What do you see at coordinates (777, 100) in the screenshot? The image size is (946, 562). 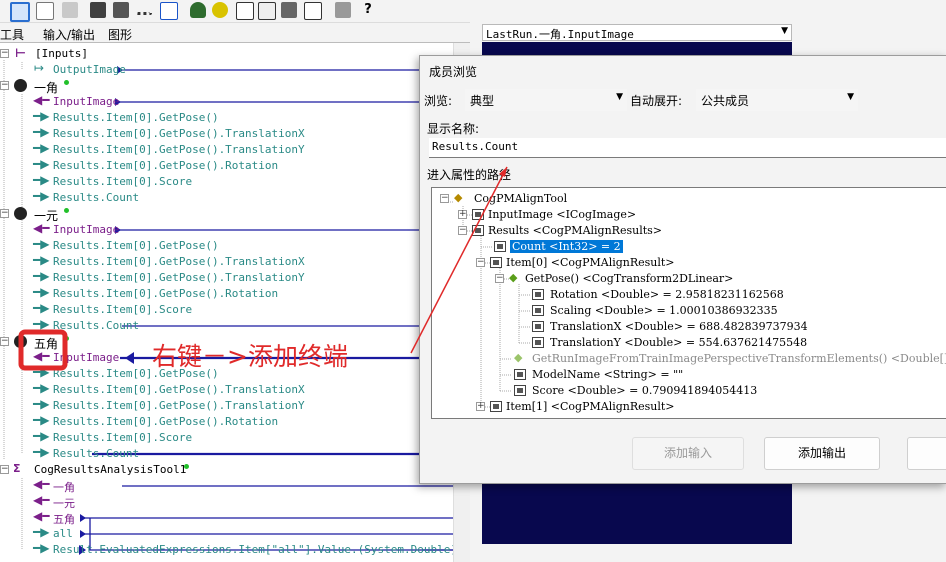 I see `auto-expand-select: 公共成员 ▼` at bounding box center [777, 100].